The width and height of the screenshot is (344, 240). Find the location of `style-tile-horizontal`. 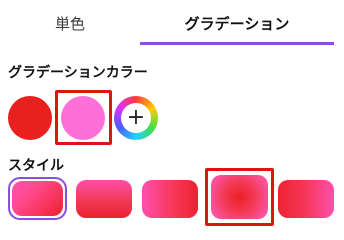

style-tile-horizontal is located at coordinates (170, 199).